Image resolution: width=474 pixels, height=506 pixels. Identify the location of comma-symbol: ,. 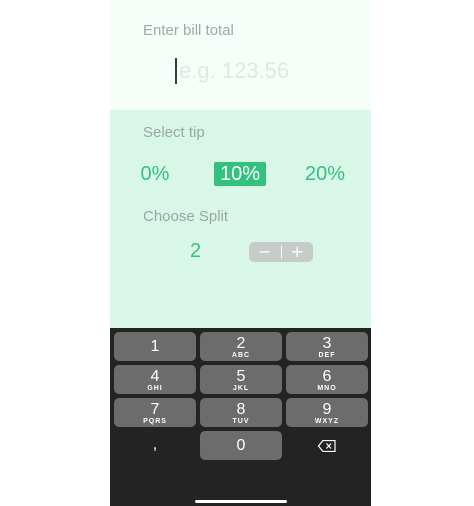
(155, 444).